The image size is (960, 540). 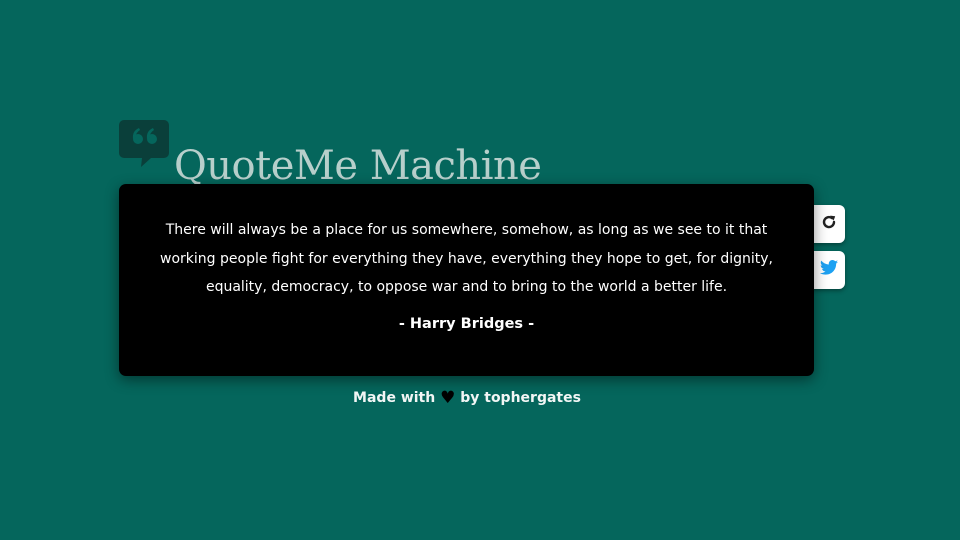 I want to click on footer-by: by, so click(x=470, y=398).